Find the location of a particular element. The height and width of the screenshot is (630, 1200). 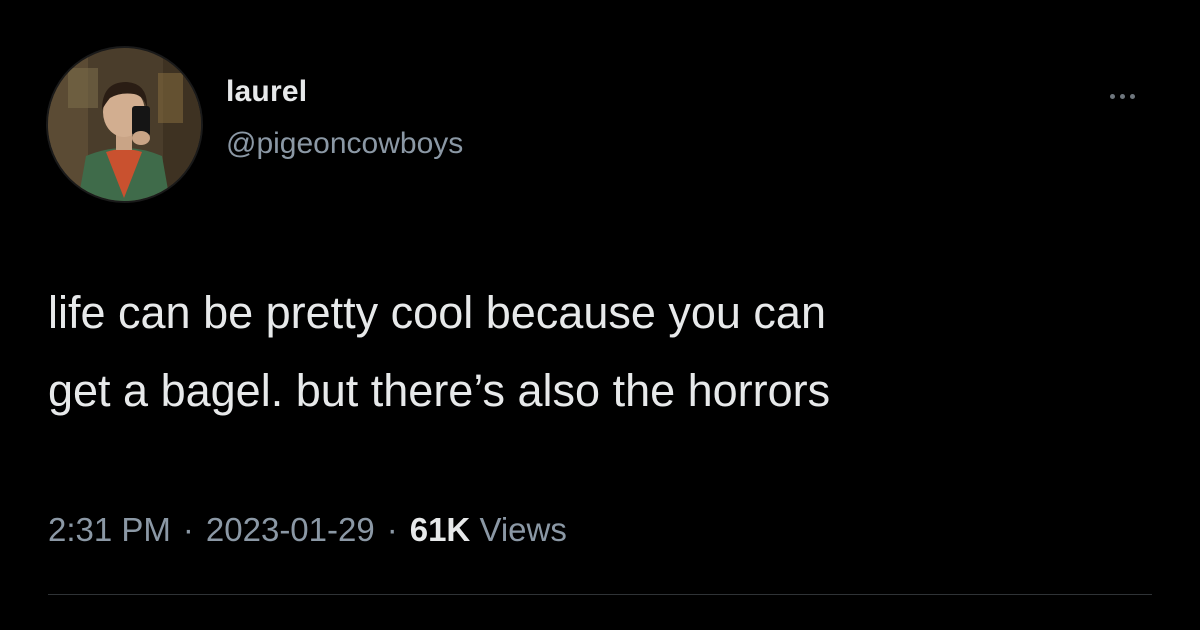

user-handle: @pigeoncowboys is located at coordinates (344, 144).